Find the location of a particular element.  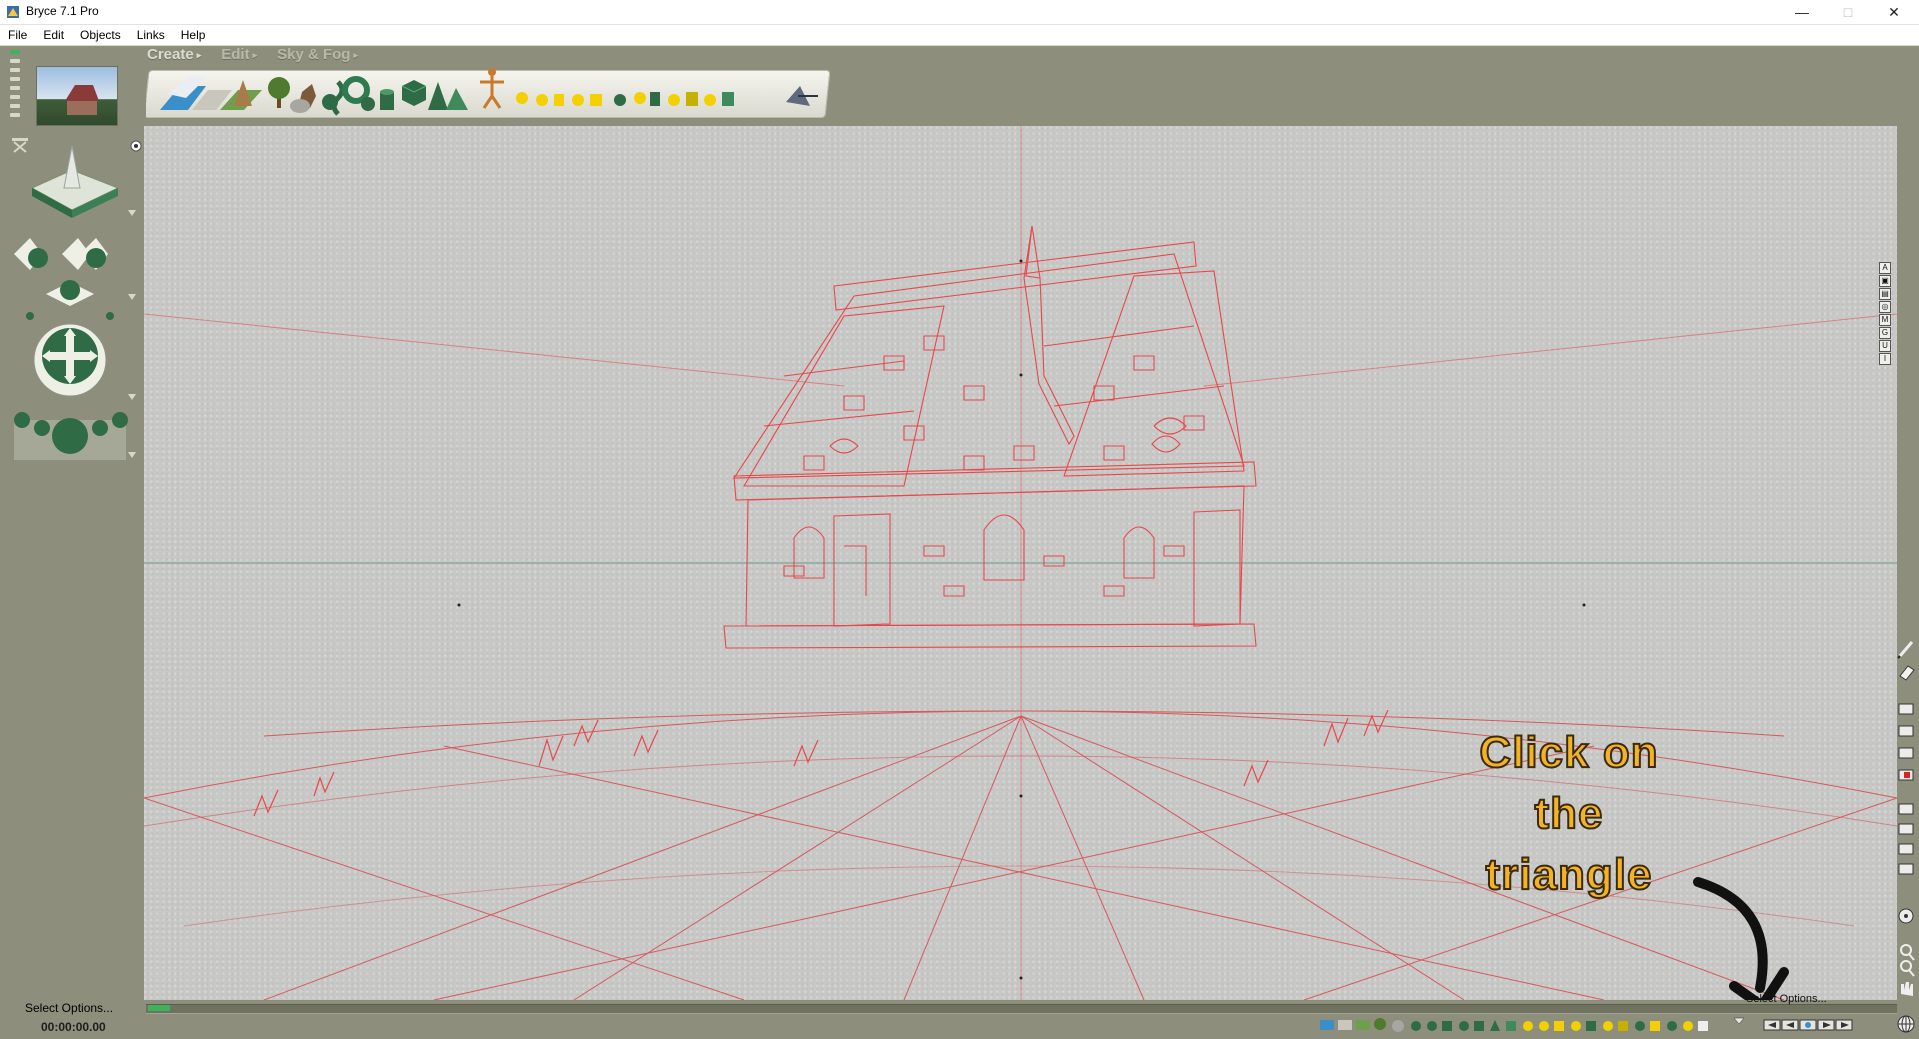

figure-icon is located at coordinates (492, 88).